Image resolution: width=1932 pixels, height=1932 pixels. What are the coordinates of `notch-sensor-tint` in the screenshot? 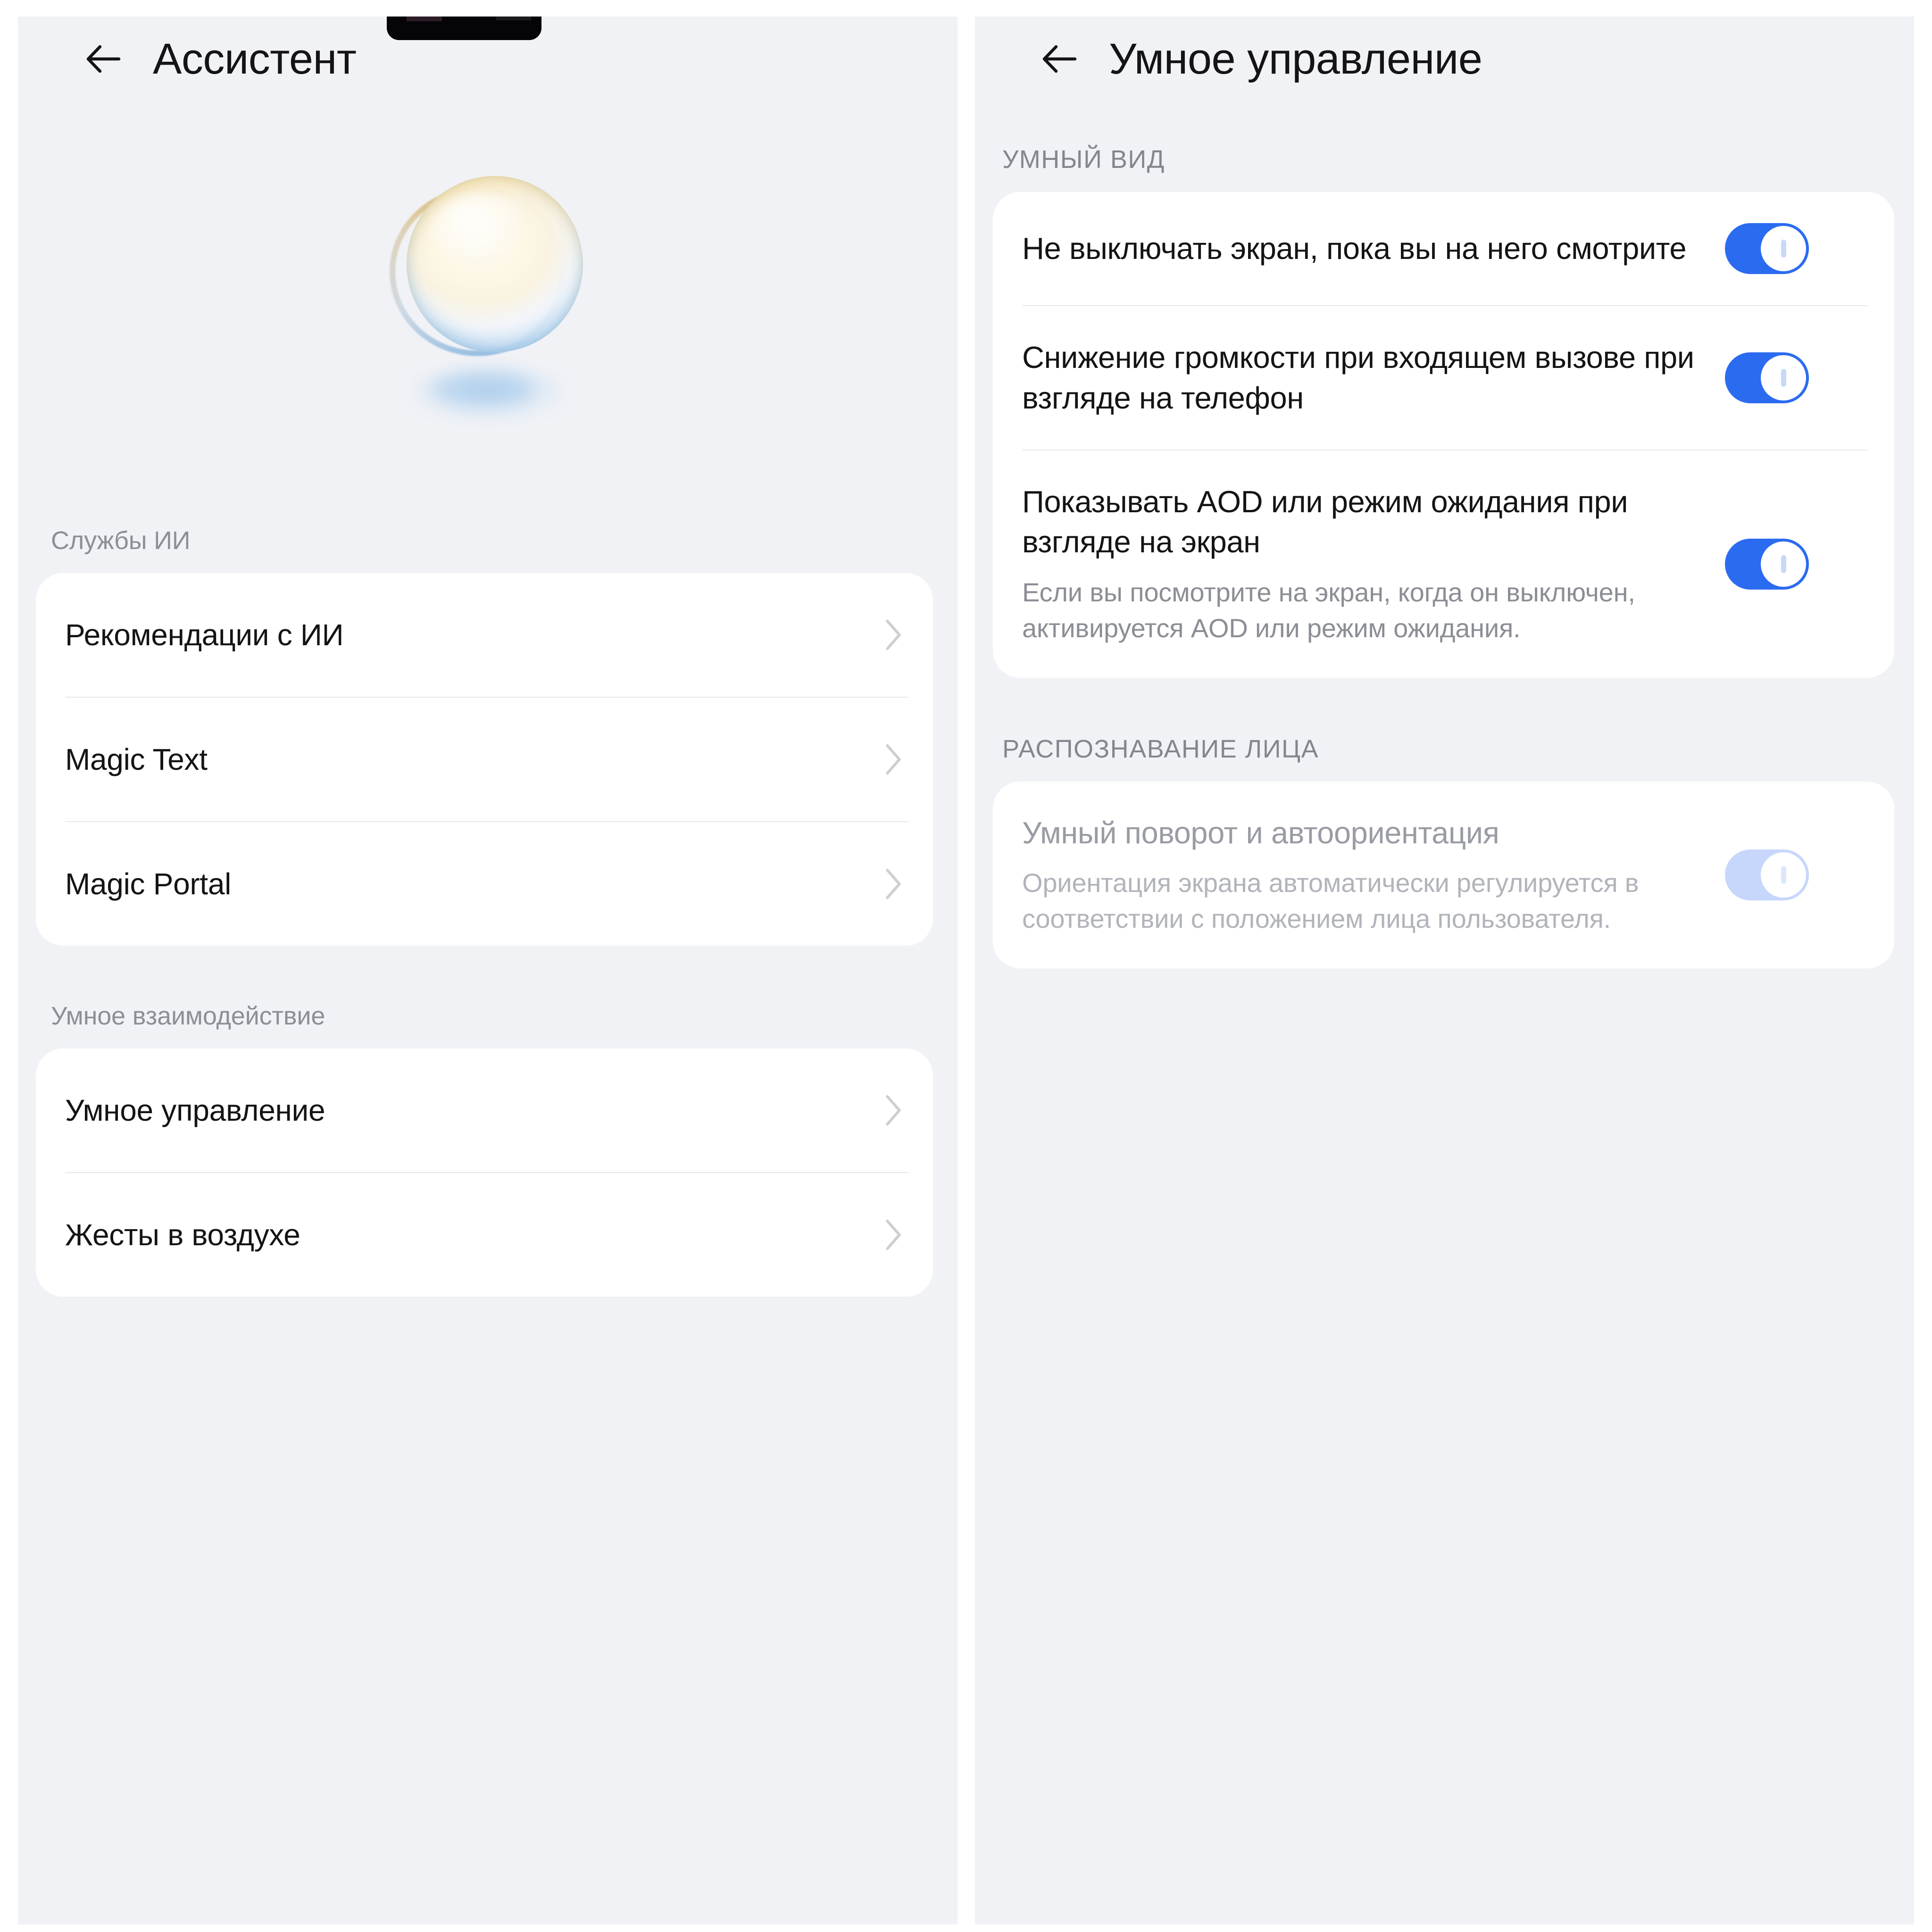 It's located at (424, 19).